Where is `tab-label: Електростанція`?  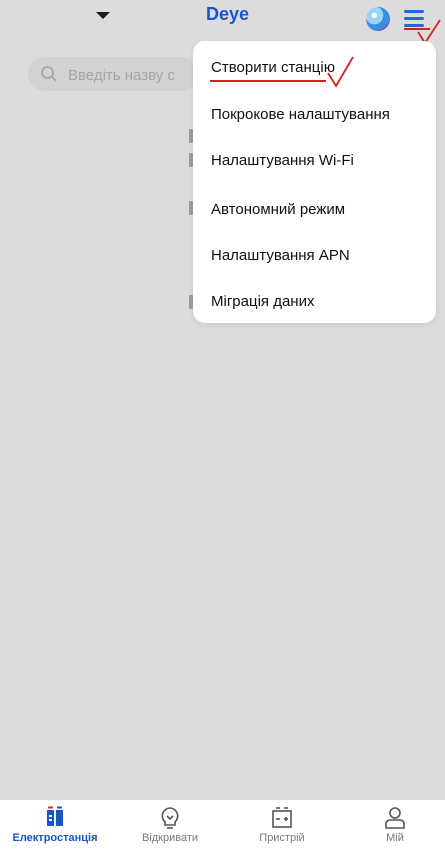
tab-label: Електростанція is located at coordinates (55, 838).